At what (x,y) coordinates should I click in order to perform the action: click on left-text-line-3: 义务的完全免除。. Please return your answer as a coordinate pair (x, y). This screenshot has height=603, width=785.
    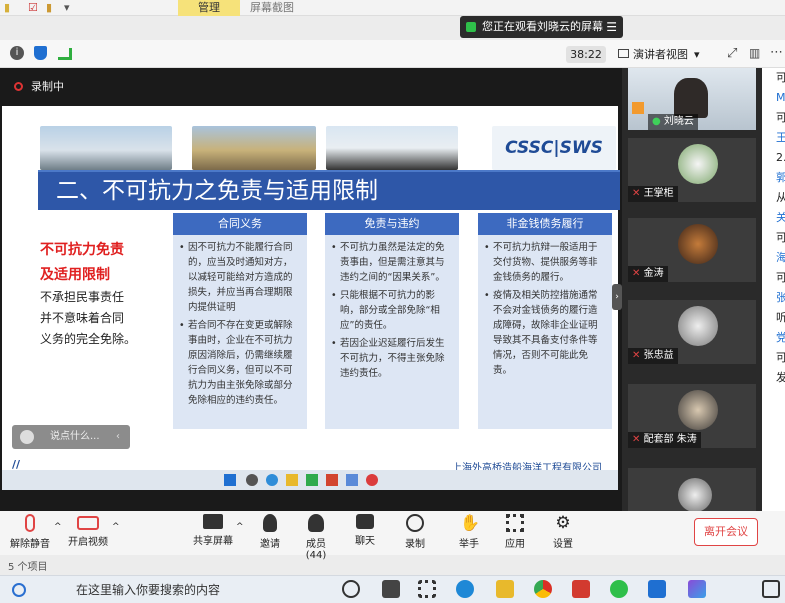
    Looking at the image, I should click on (88, 339).